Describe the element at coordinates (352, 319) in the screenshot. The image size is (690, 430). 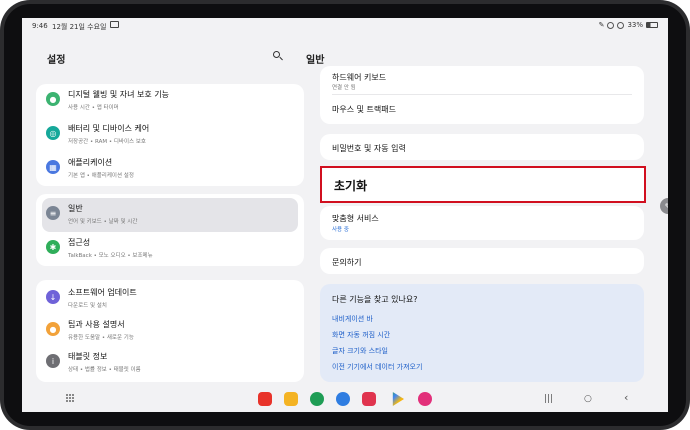
I see `suggestion-link-navigation-bar: 내비게이션 바` at that location.